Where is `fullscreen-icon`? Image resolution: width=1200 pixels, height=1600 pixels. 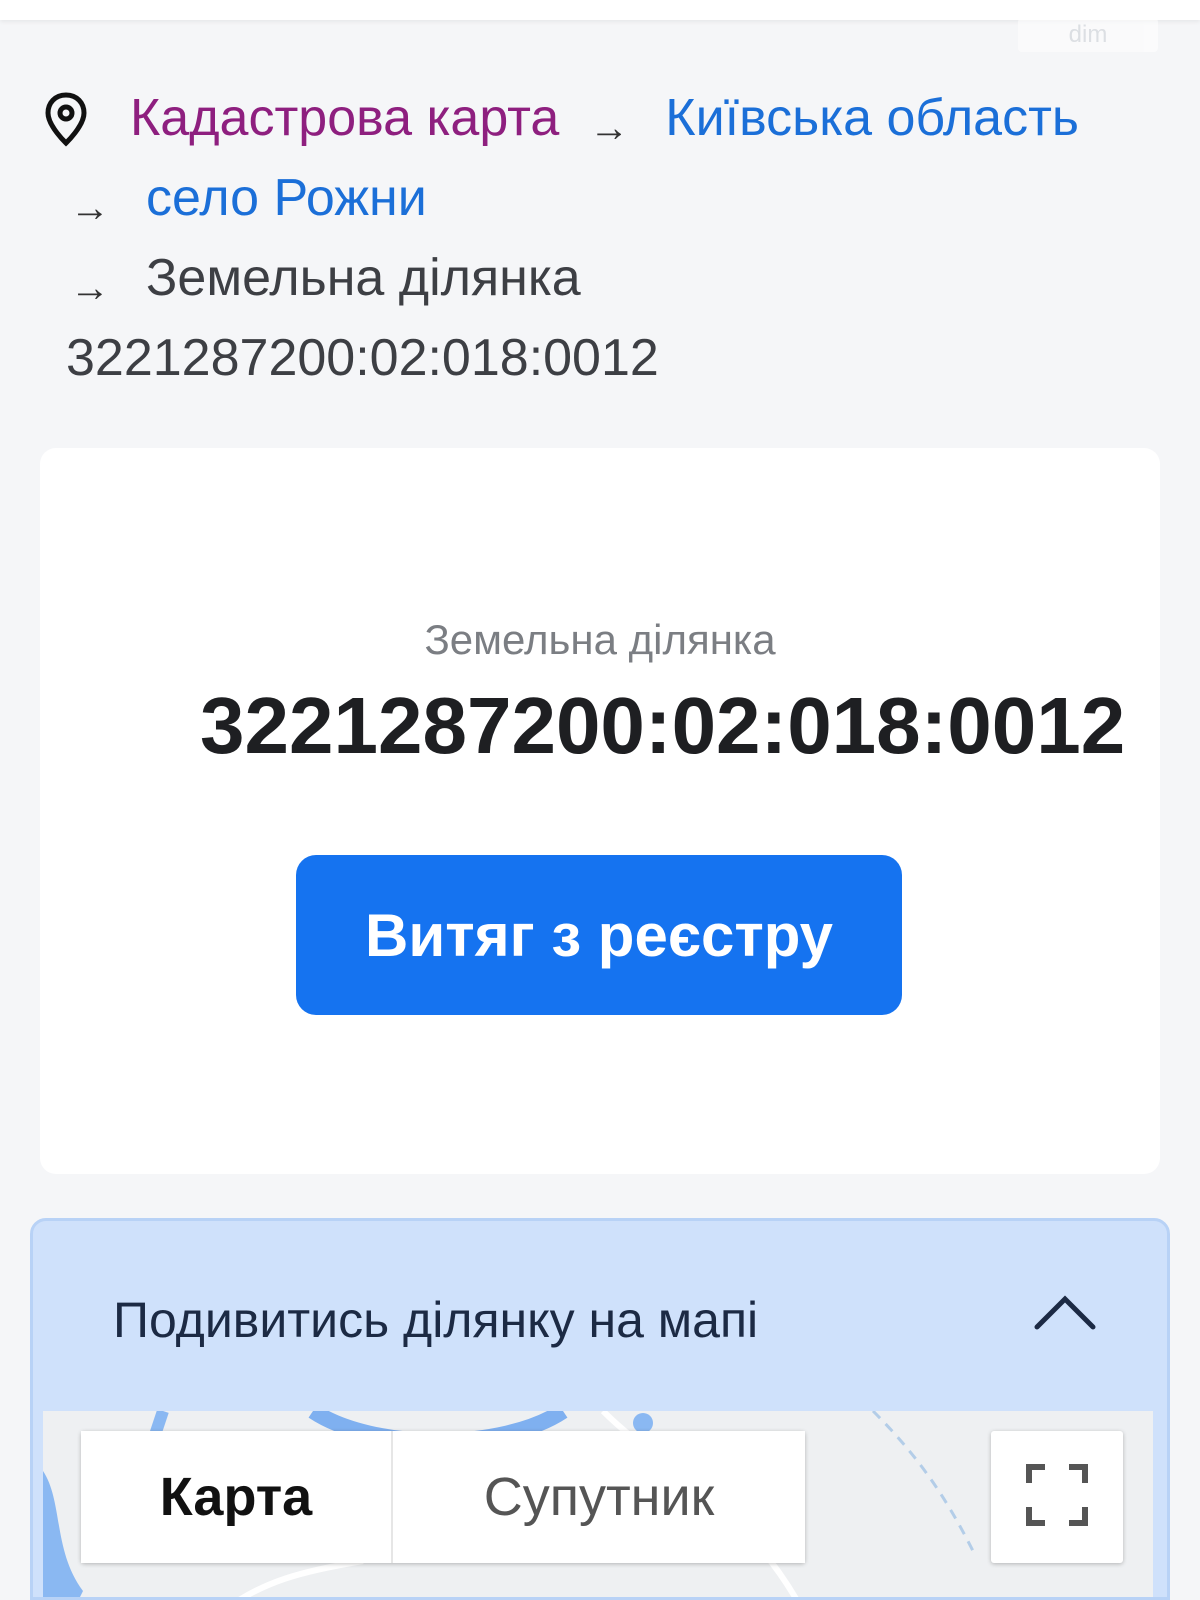 fullscreen-icon is located at coordinates (1057, 1497).